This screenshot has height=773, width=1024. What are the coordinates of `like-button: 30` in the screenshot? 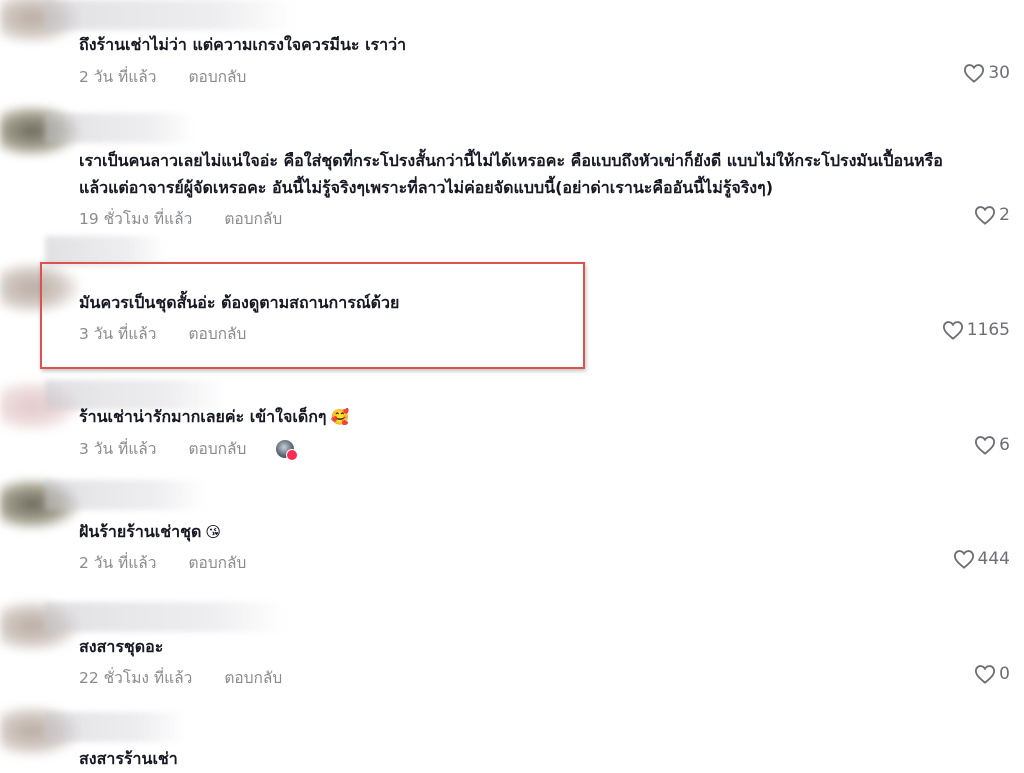 It's located at (986, 73).